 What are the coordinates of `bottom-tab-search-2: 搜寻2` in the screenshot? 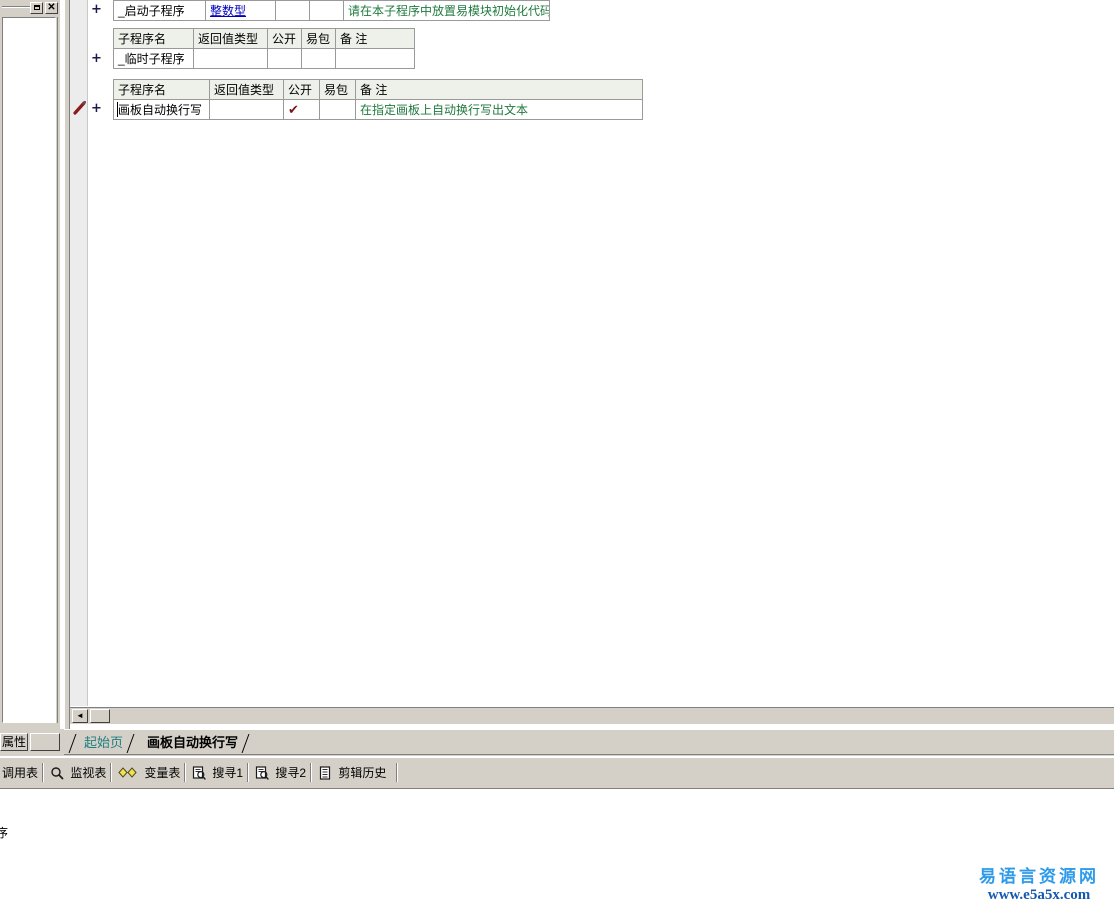 It's located at (280, 773).